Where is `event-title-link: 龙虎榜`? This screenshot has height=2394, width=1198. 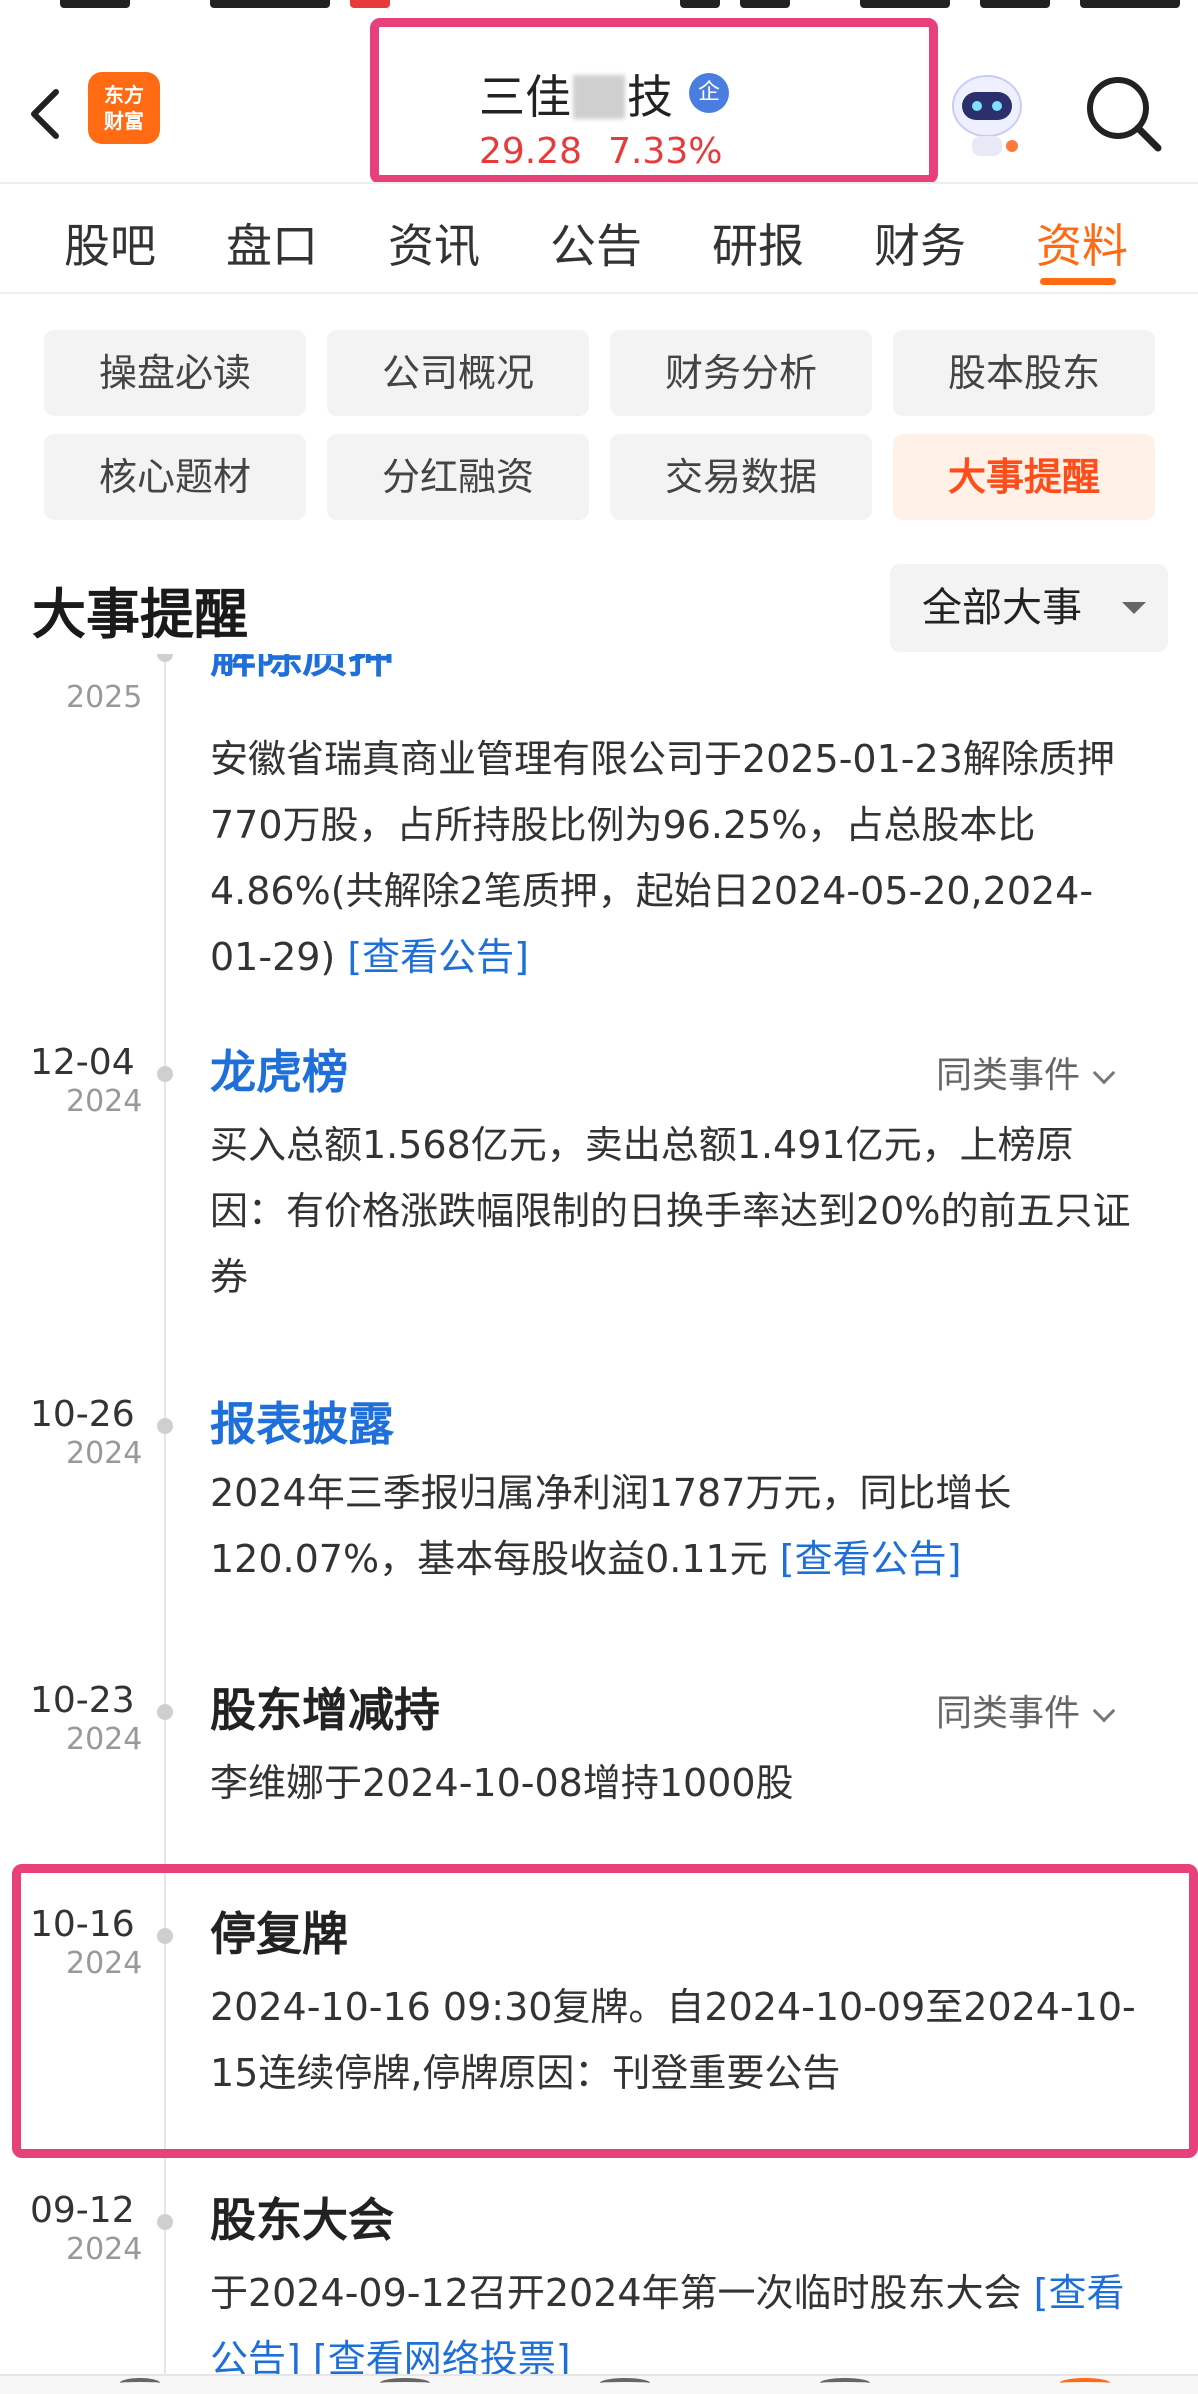
event-title-link: 龙虎榜 is located at coordinates (279, 1069).